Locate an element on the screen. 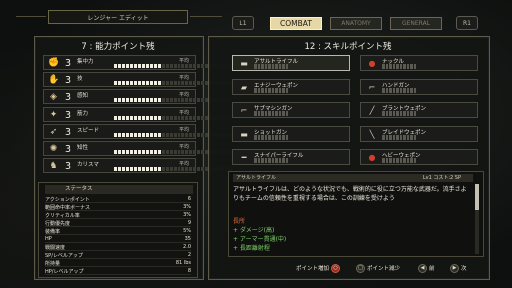 The image size is (512, 288). intelligence-icon: ✺ is located at coordinates (53, 149).